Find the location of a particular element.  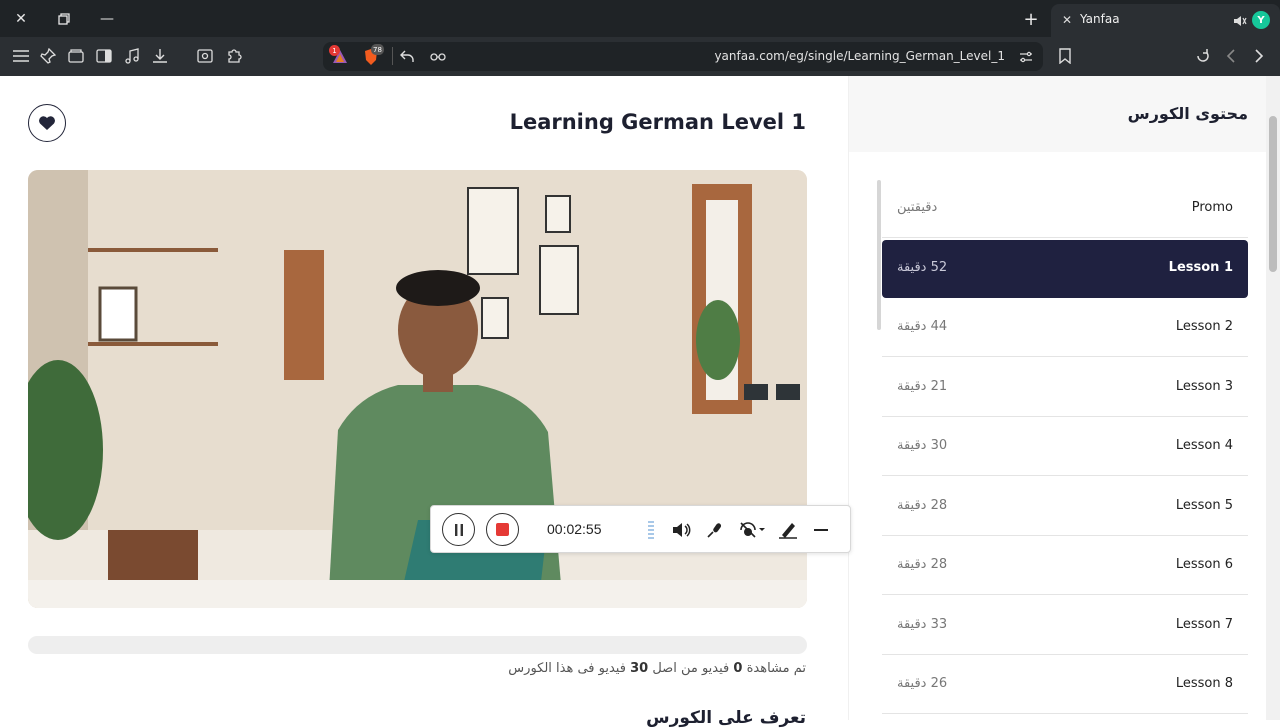

reload-icon is located at coordinates (1203, 56).